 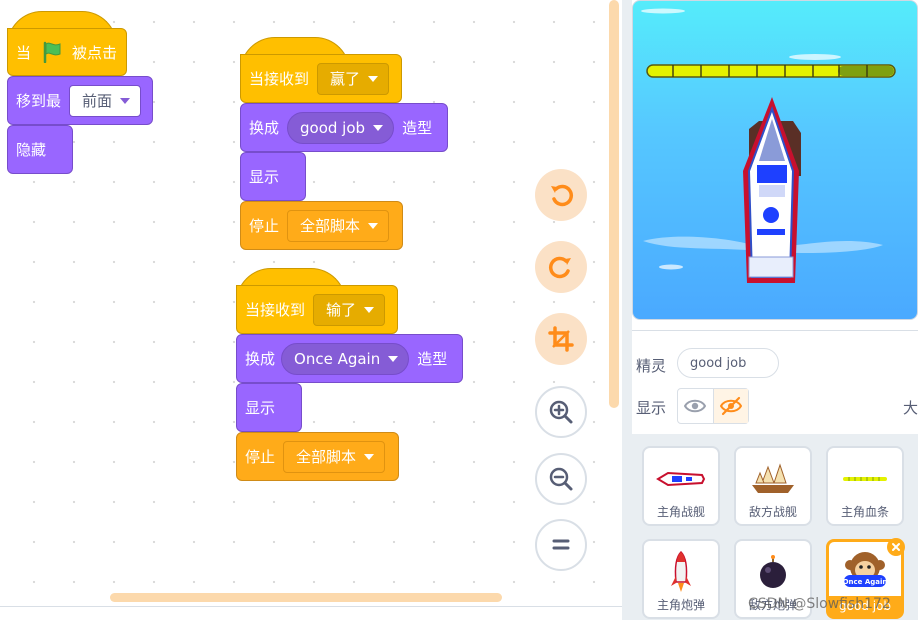 What do you see at coordinates (345, 79) in the screenshot?
I see `message-dropdown-value: 赢了` at bounding box center [345, 79].